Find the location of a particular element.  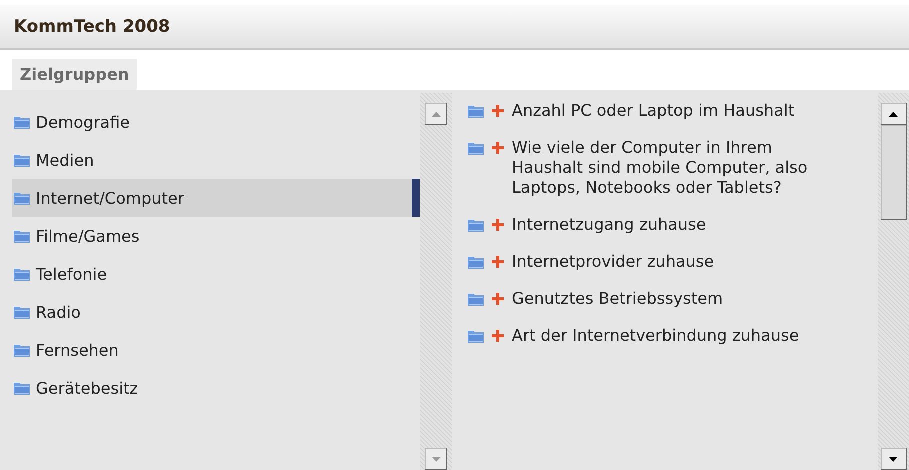

category-item: Internet/Computer is located at coordinates (216, 198).